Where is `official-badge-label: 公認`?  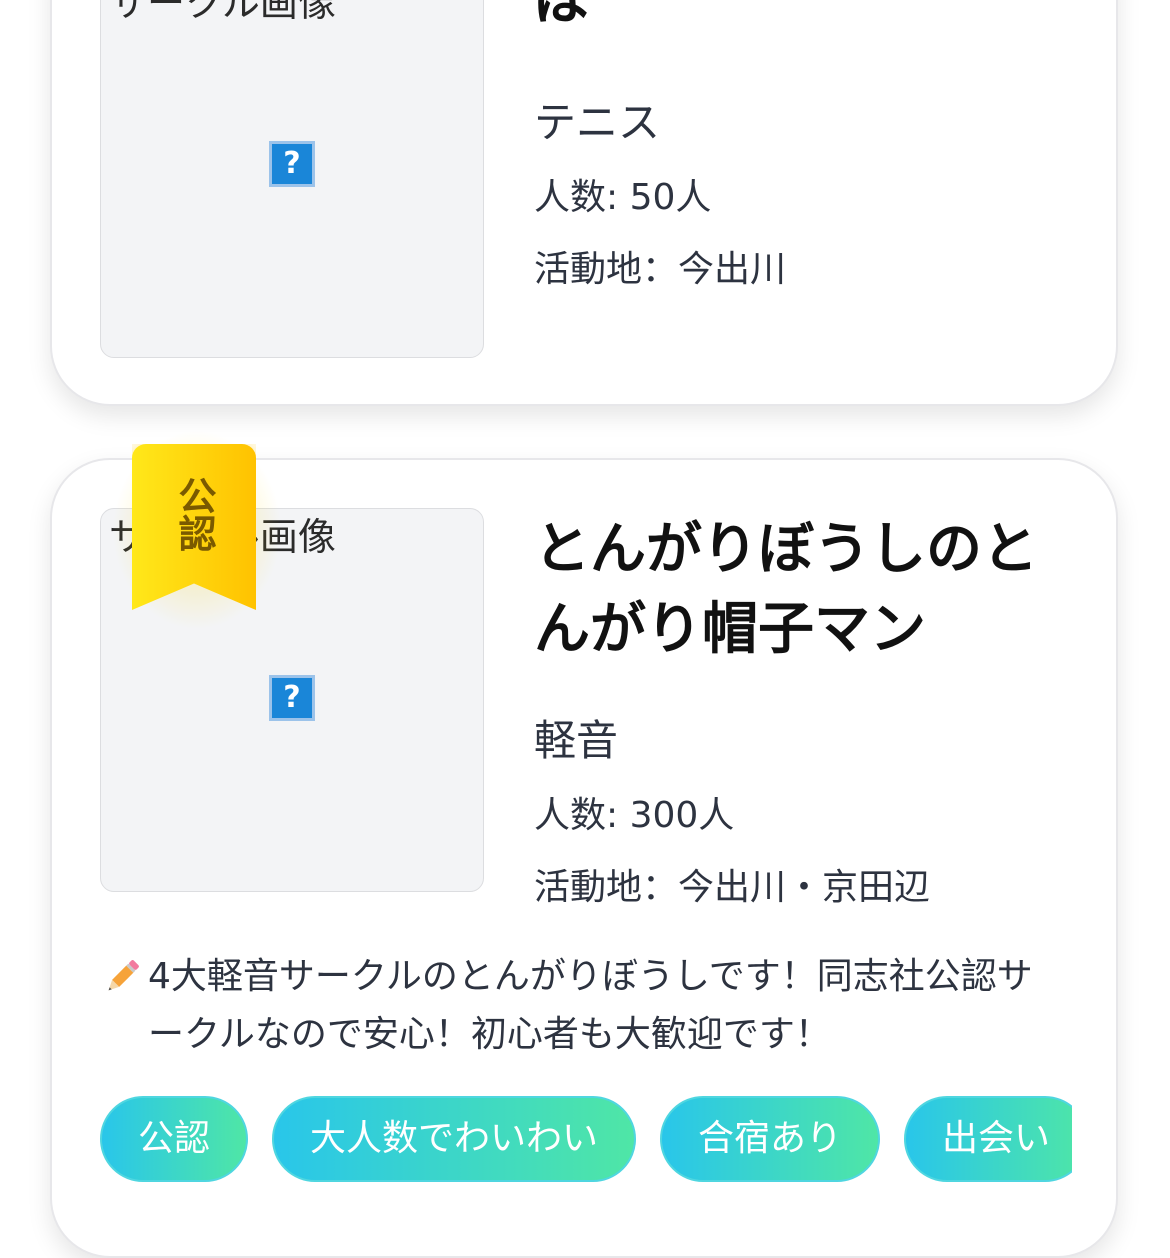 official-badge-label: 公認 is located at coordinates (194, 514).